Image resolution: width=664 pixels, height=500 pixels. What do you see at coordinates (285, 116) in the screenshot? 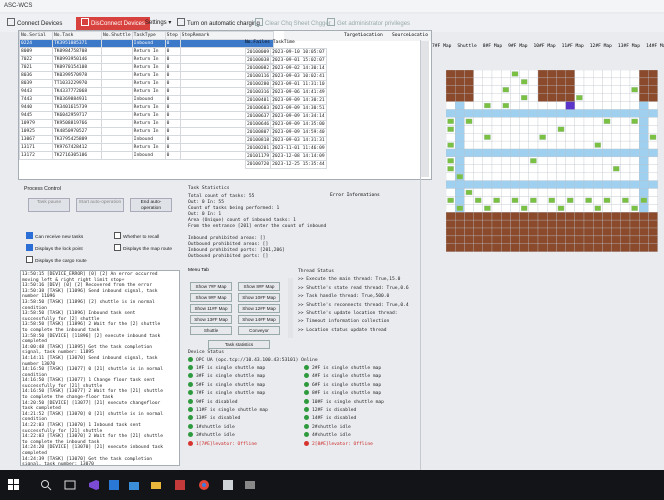
I see `history-row: 20100637 2023-09-09 14:34:14` at bounding box center [285, 116].